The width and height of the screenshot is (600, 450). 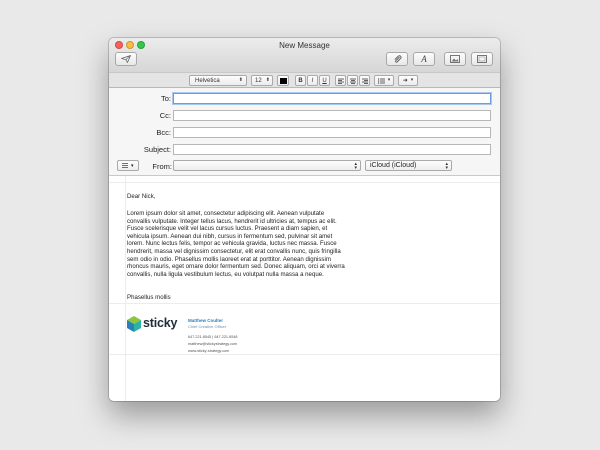 I want to click on signature-website: www.sticky-strategy.com, so click(x=208, y=351).